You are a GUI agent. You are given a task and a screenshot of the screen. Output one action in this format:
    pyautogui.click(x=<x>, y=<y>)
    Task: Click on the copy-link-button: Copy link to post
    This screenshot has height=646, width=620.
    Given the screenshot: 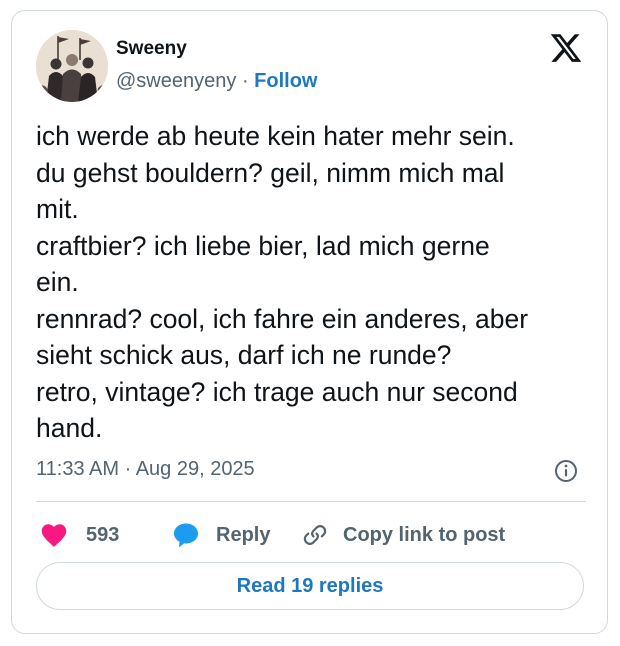 What is the action you would take?
    pyautogui.click(x=403, y=535)
    